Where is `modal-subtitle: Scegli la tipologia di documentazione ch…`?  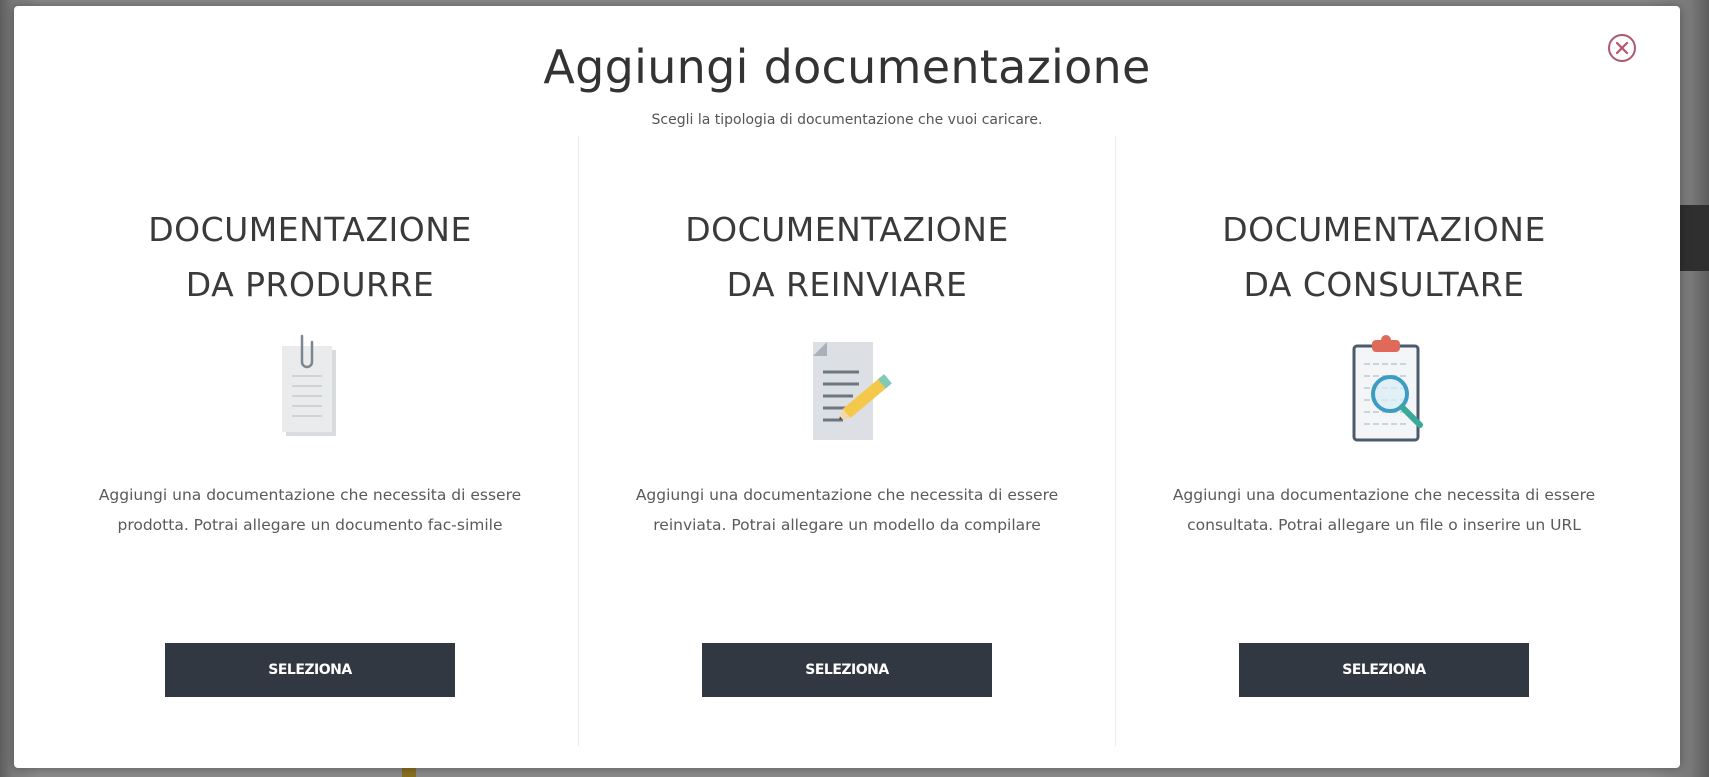
modal-subtitle: Scegli la tipologia di documentazione ch… is located at coordinates (847, 120).